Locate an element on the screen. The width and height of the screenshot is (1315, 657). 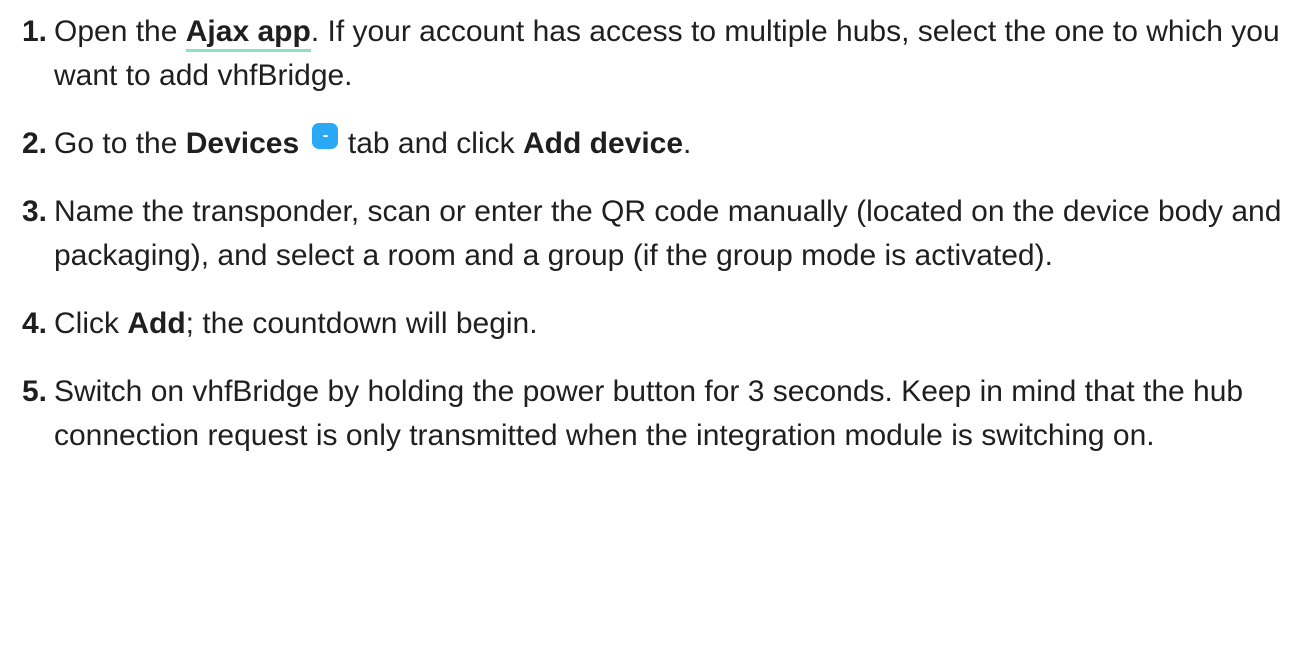
add-label: Add is located at coordinates (156, 323).